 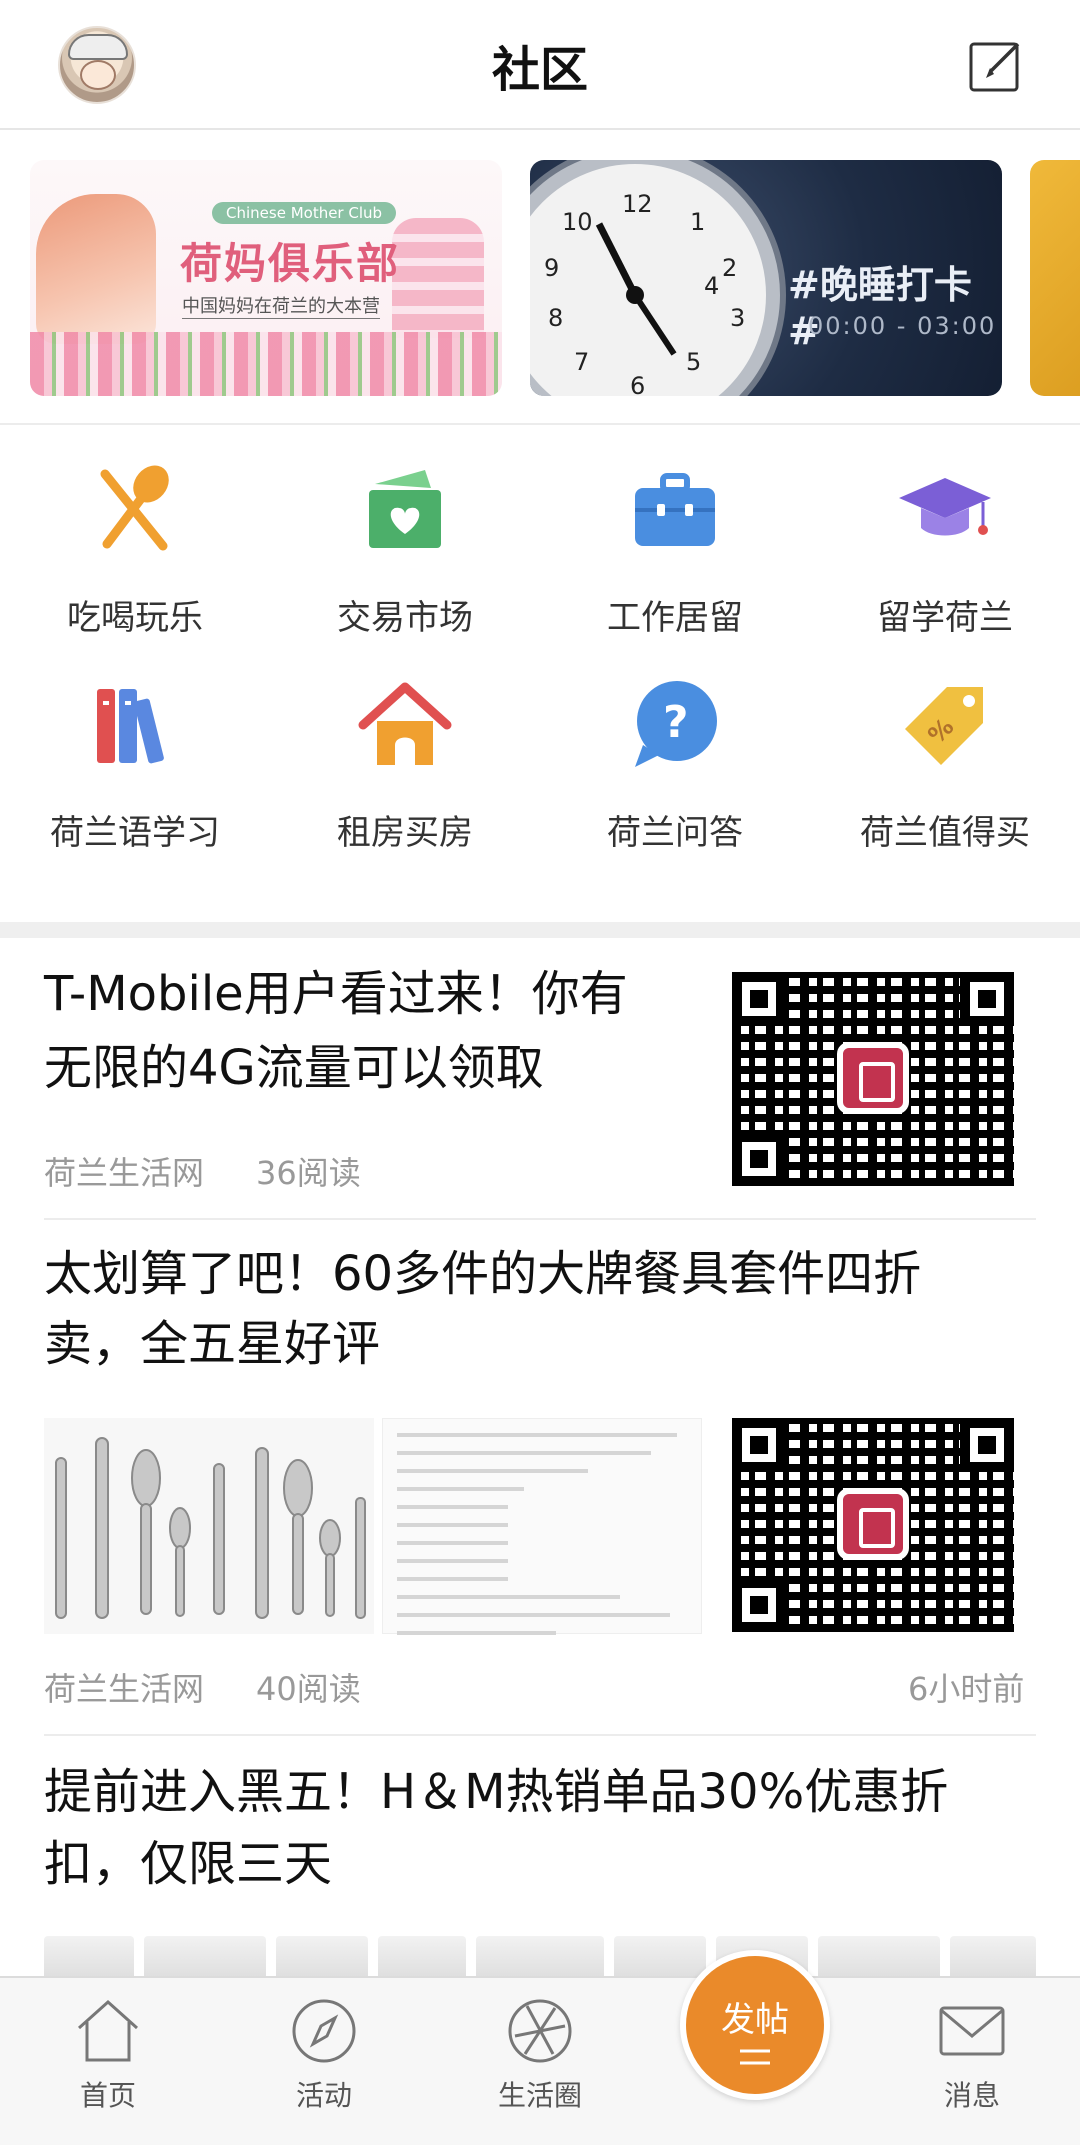 I want to click on svg-text: 1, so click(x=697, y=222).